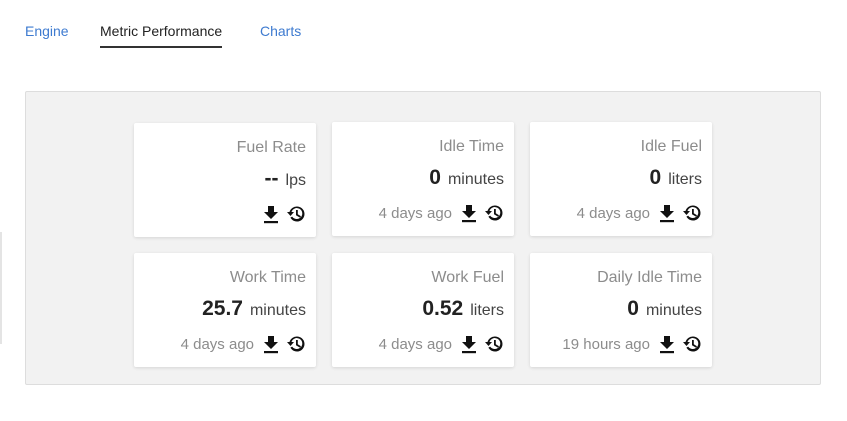 This screenshot has height=421, width=847. What do you see at coordinates (423, 30) in the screenshot?
I see `tab-bar: Engine Metric Performance Charts` at bounding box center [423, 30].